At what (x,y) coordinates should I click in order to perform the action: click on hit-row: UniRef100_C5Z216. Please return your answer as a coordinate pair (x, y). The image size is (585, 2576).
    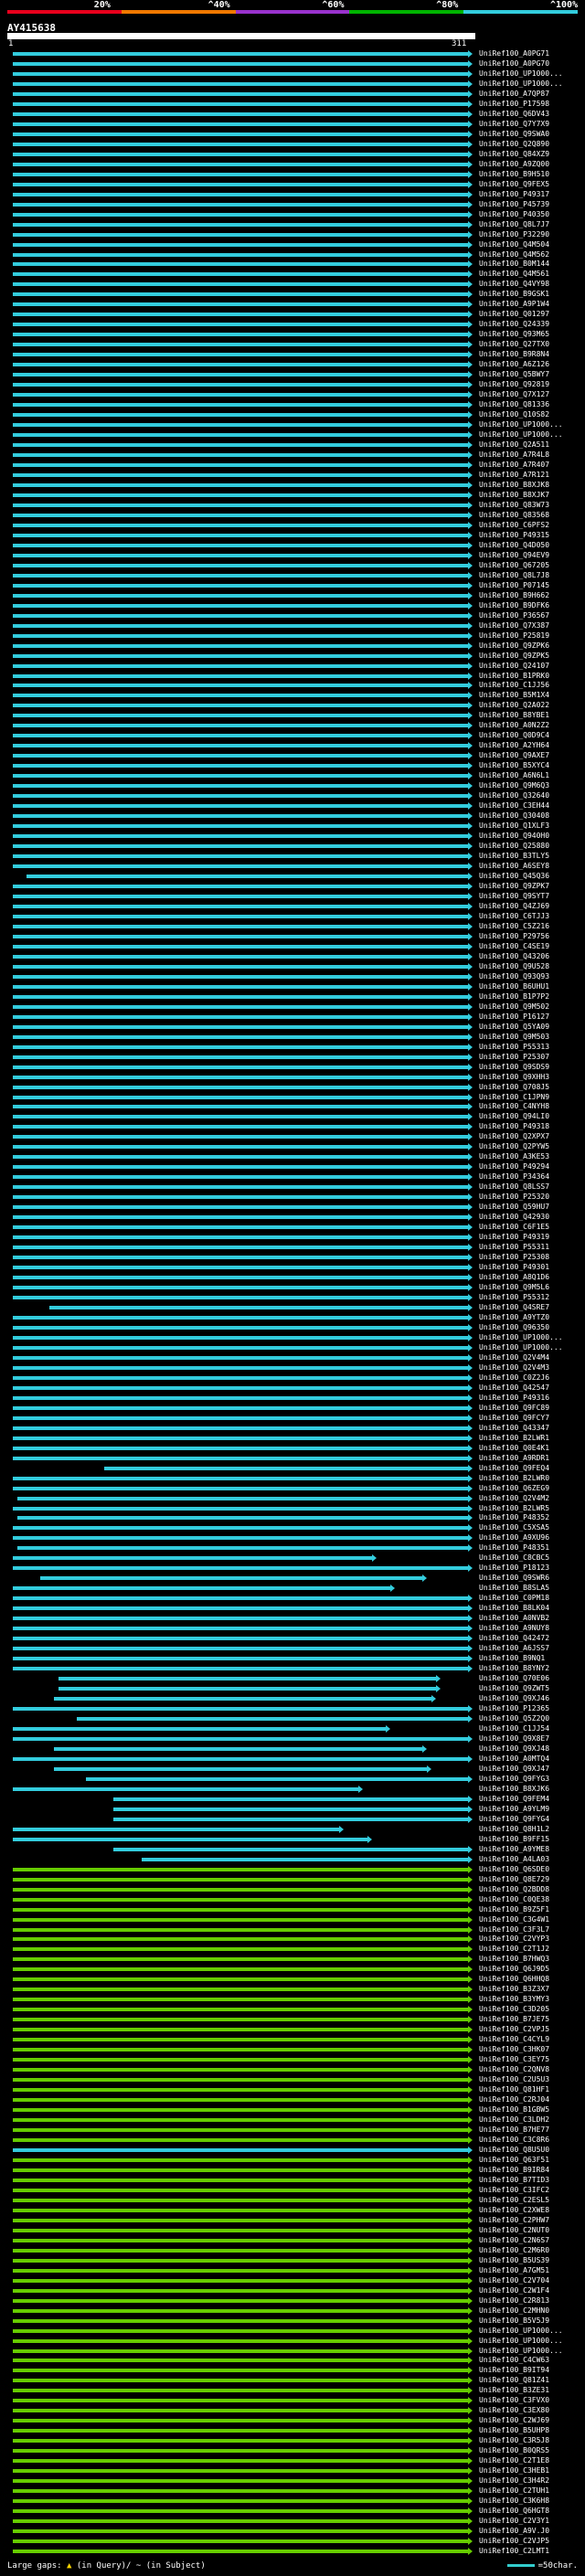
    Looking at the image, I should click on (293, 926).